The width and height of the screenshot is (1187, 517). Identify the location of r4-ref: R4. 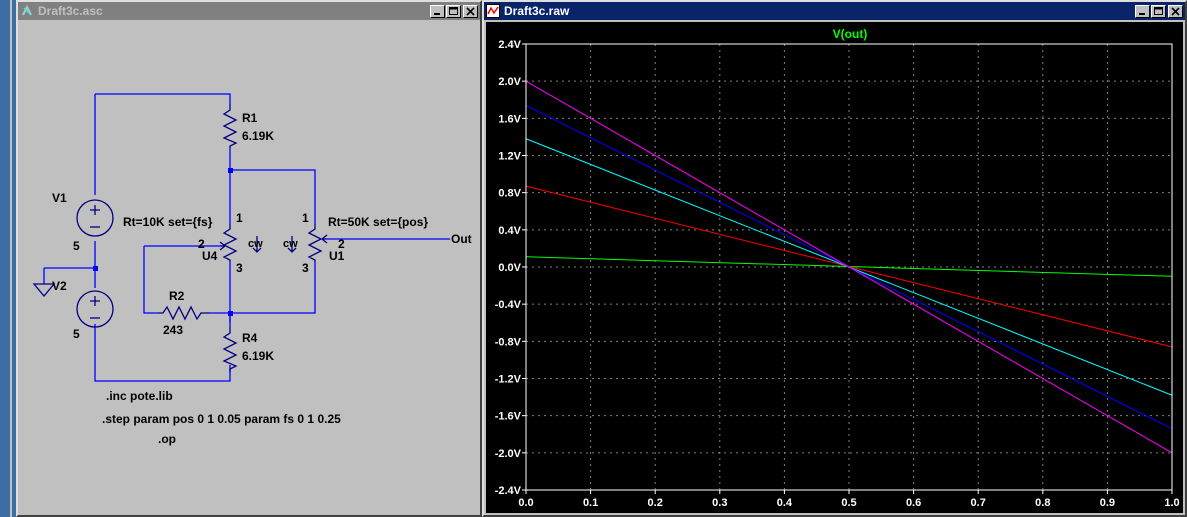
(250, 338).